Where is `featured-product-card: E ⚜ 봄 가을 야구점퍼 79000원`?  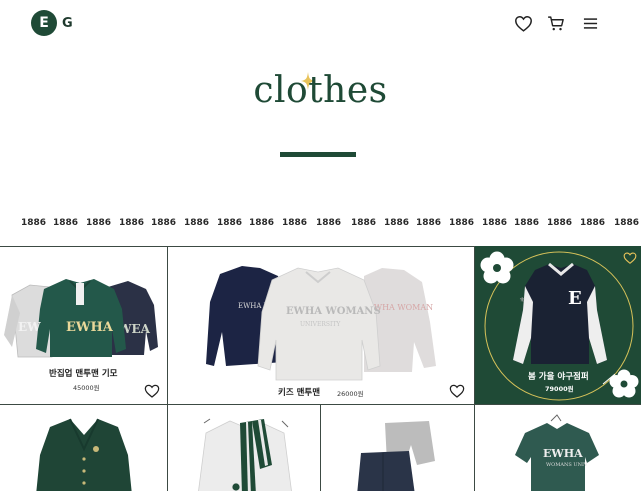
featured-product-card: E ⚜ 봄 가을 야구점퍼 79000원 is located at coordinates (558, 325).